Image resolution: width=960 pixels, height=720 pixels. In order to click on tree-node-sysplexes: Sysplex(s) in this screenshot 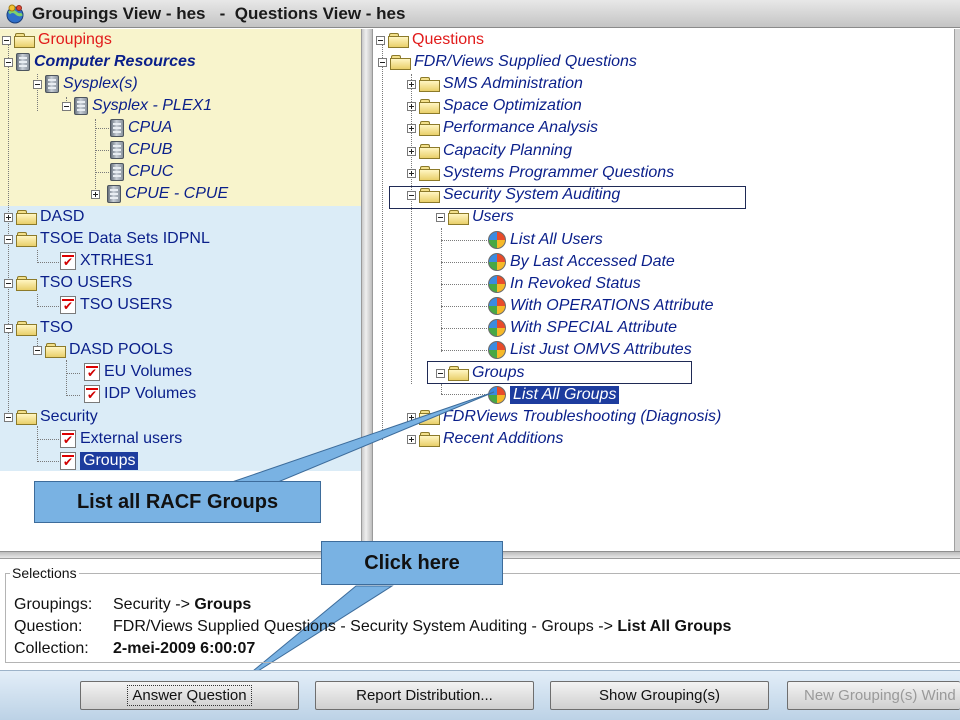, I will do `click(85, 84)`.